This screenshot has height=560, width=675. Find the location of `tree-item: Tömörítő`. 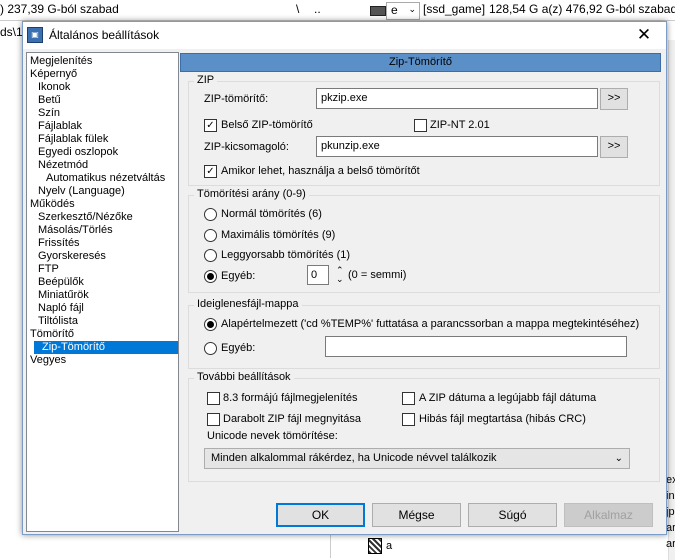

tree-item: Tömörítő is located at coordinates (52, 334).